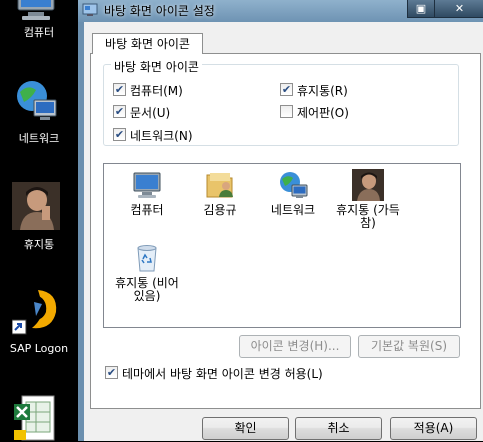 The height and width of the screenshot is (442, 483). What do you see at coordinates (338, 428) in the screenshot?
I see `cancel-button: 취소` at bounding box center [338, 428].